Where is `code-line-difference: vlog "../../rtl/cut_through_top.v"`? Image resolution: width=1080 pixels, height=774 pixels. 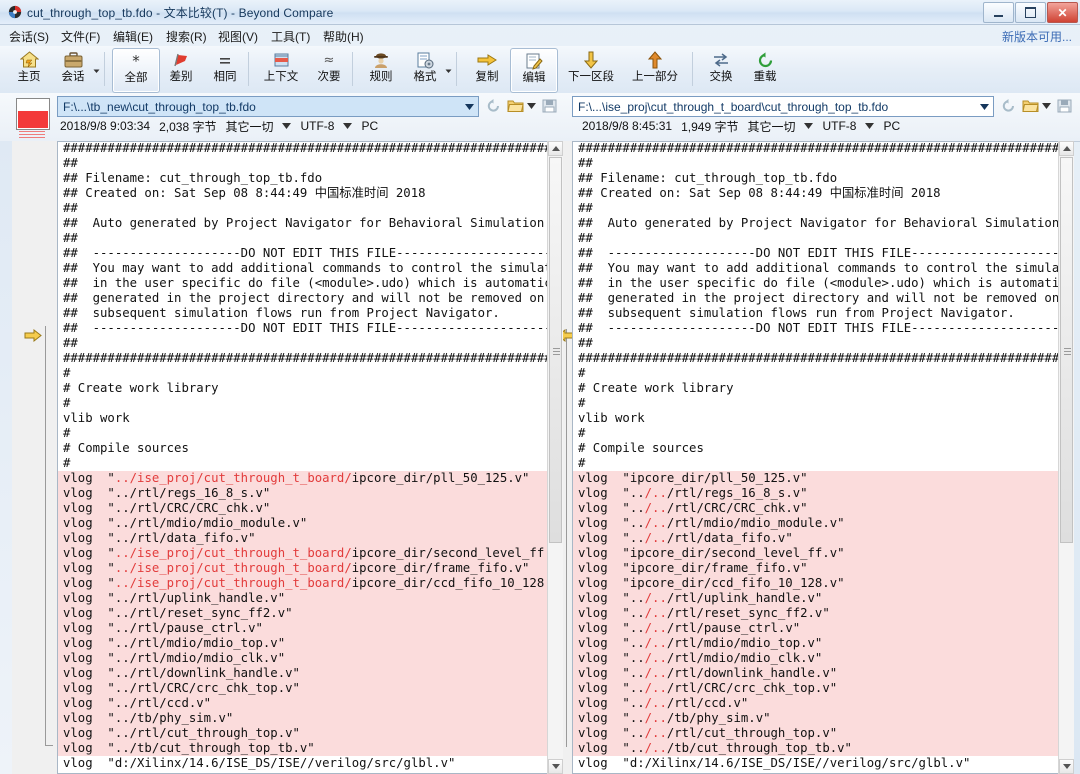 code-line-difference: vlog "../../rtl/cut_through_top.v" is located at coordinates (822, 733).